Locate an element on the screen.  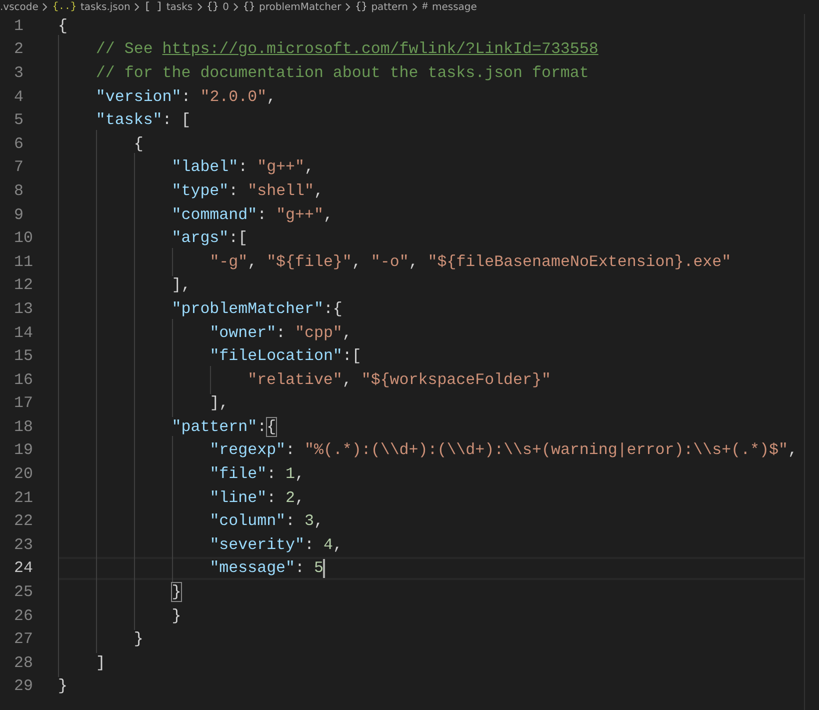
breadcrumb-item: .vscode is located at coordinates (19, 7).